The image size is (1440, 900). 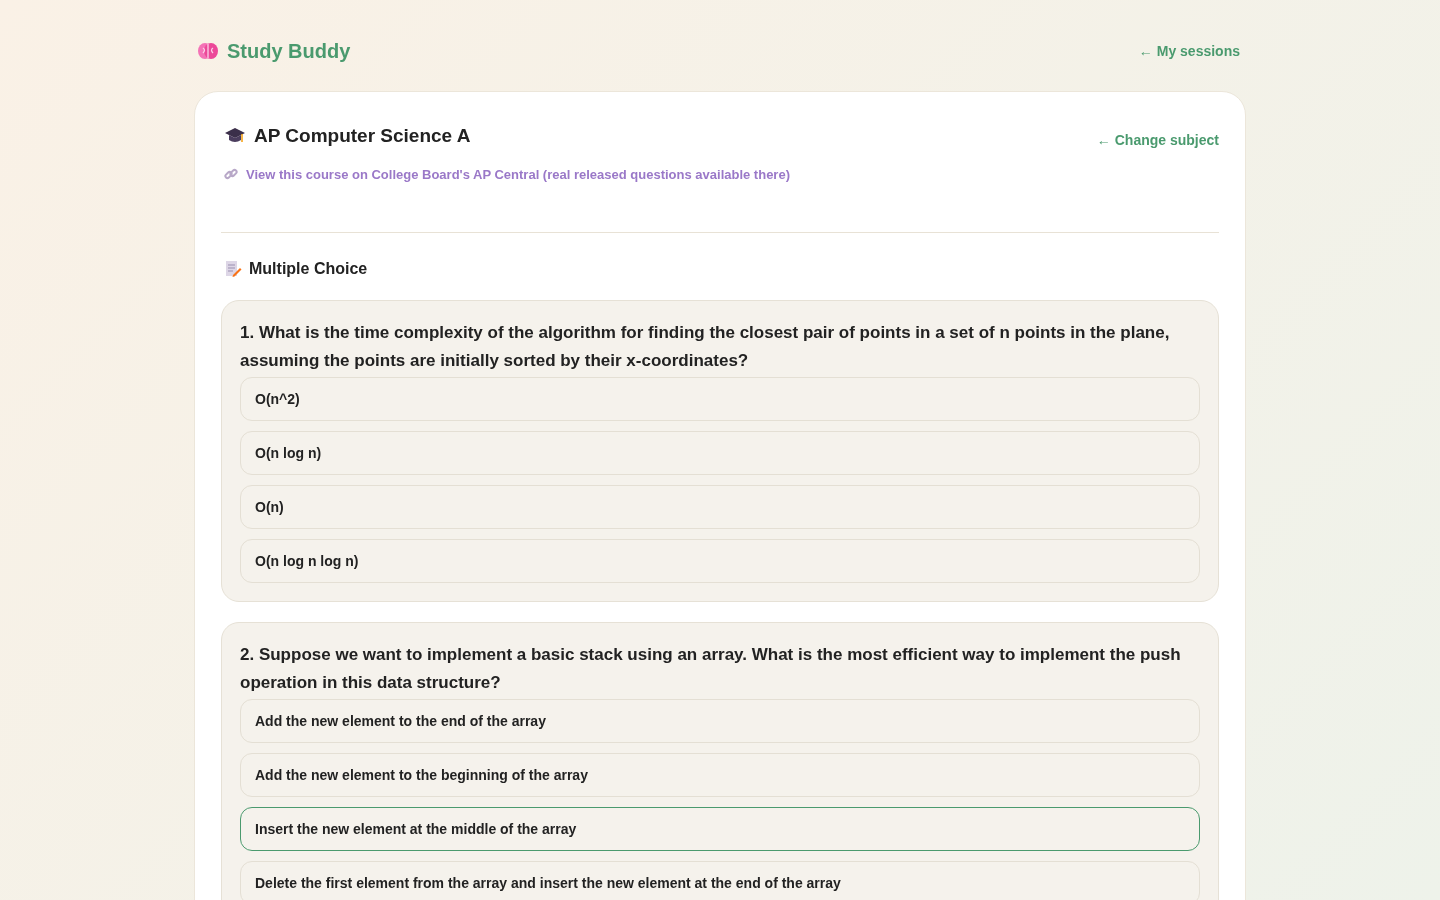 I want to click on answer-option: Add the new element to the beginning of the array, so click(x=720, y=775).